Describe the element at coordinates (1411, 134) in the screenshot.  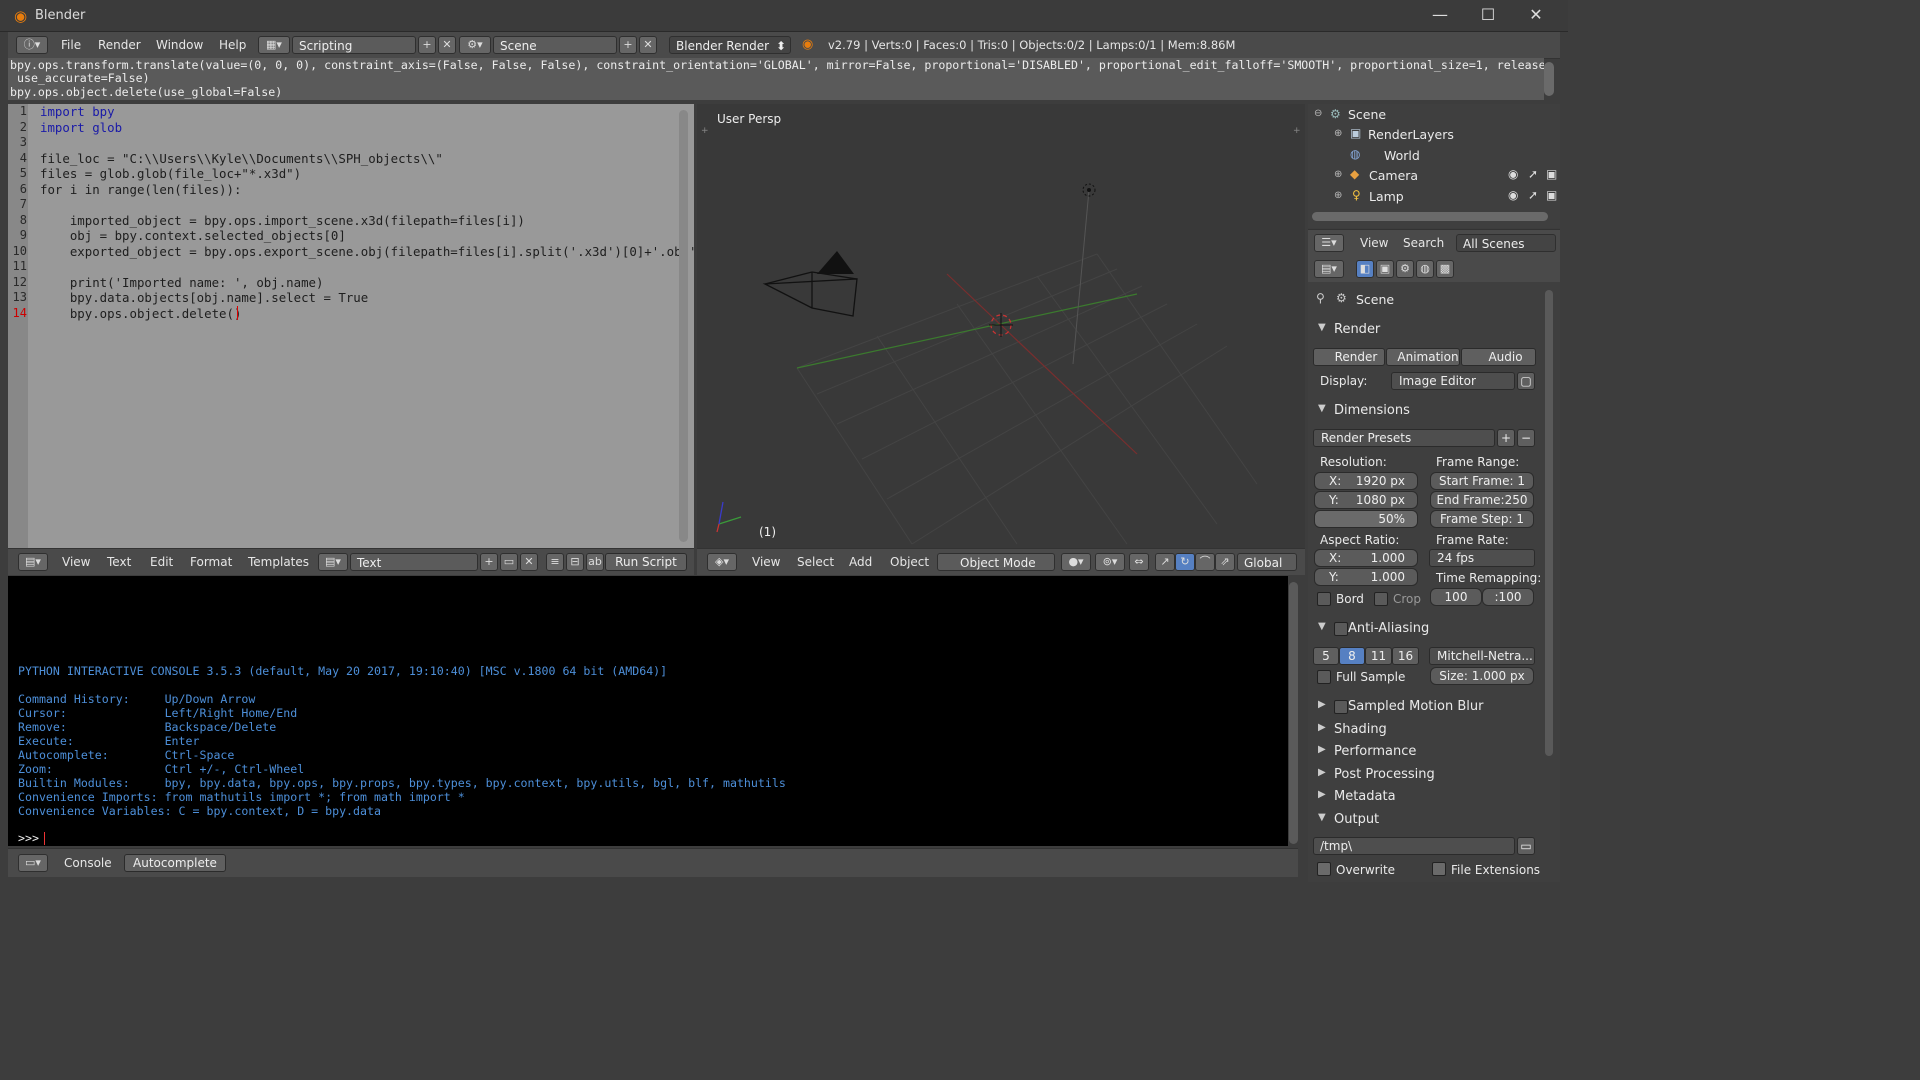
I see `outliner-item-renderlayers: RenderLayers` at that location.